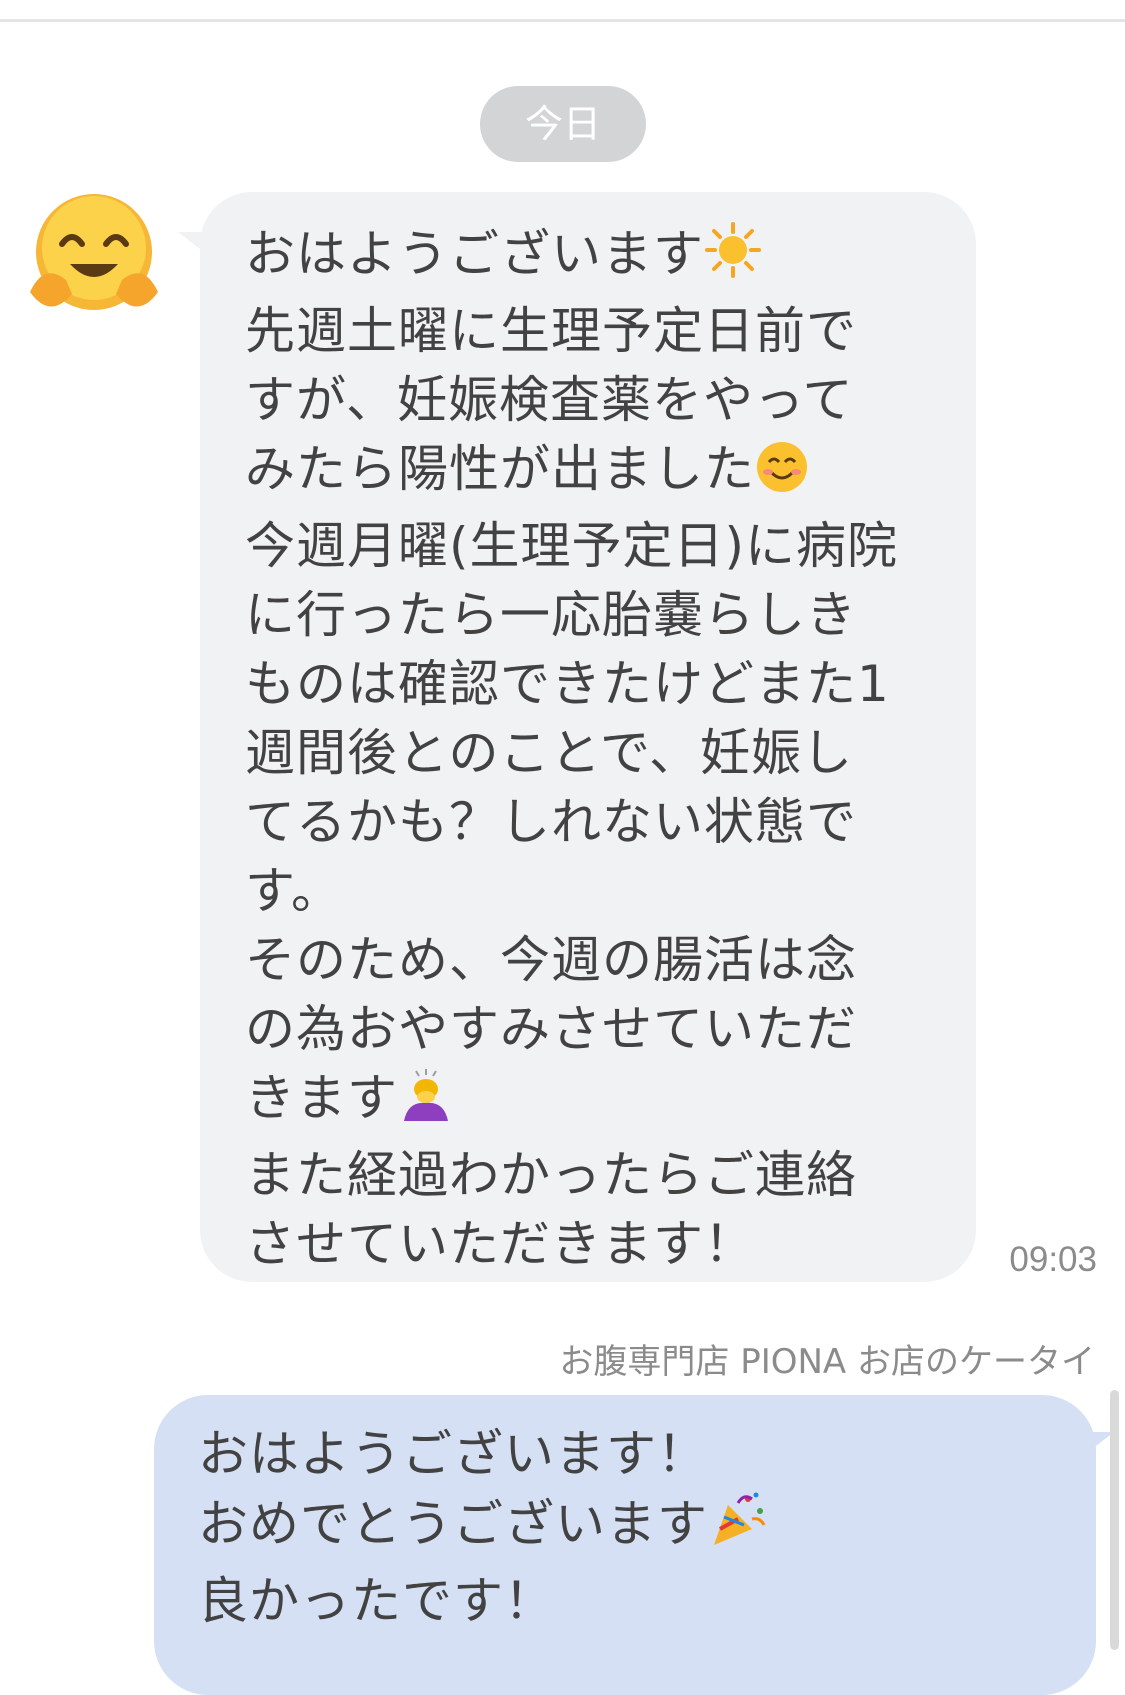  Describe the element at coordinates (453, 1454) in the screenshot. I see `message-line: おはようございます！` at that location.